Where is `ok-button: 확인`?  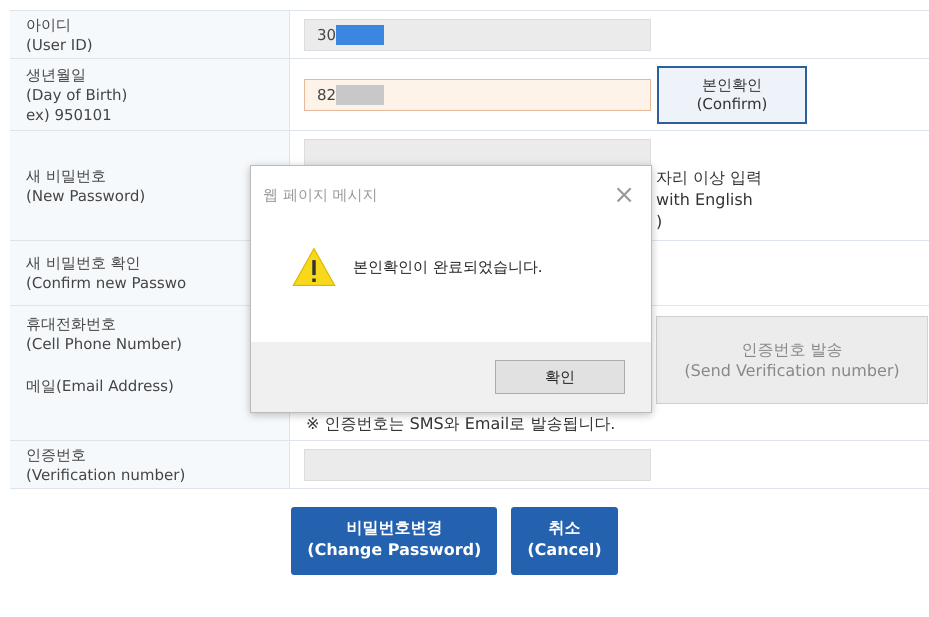 ok-button: 확인 is located at coordinates (560, 377).